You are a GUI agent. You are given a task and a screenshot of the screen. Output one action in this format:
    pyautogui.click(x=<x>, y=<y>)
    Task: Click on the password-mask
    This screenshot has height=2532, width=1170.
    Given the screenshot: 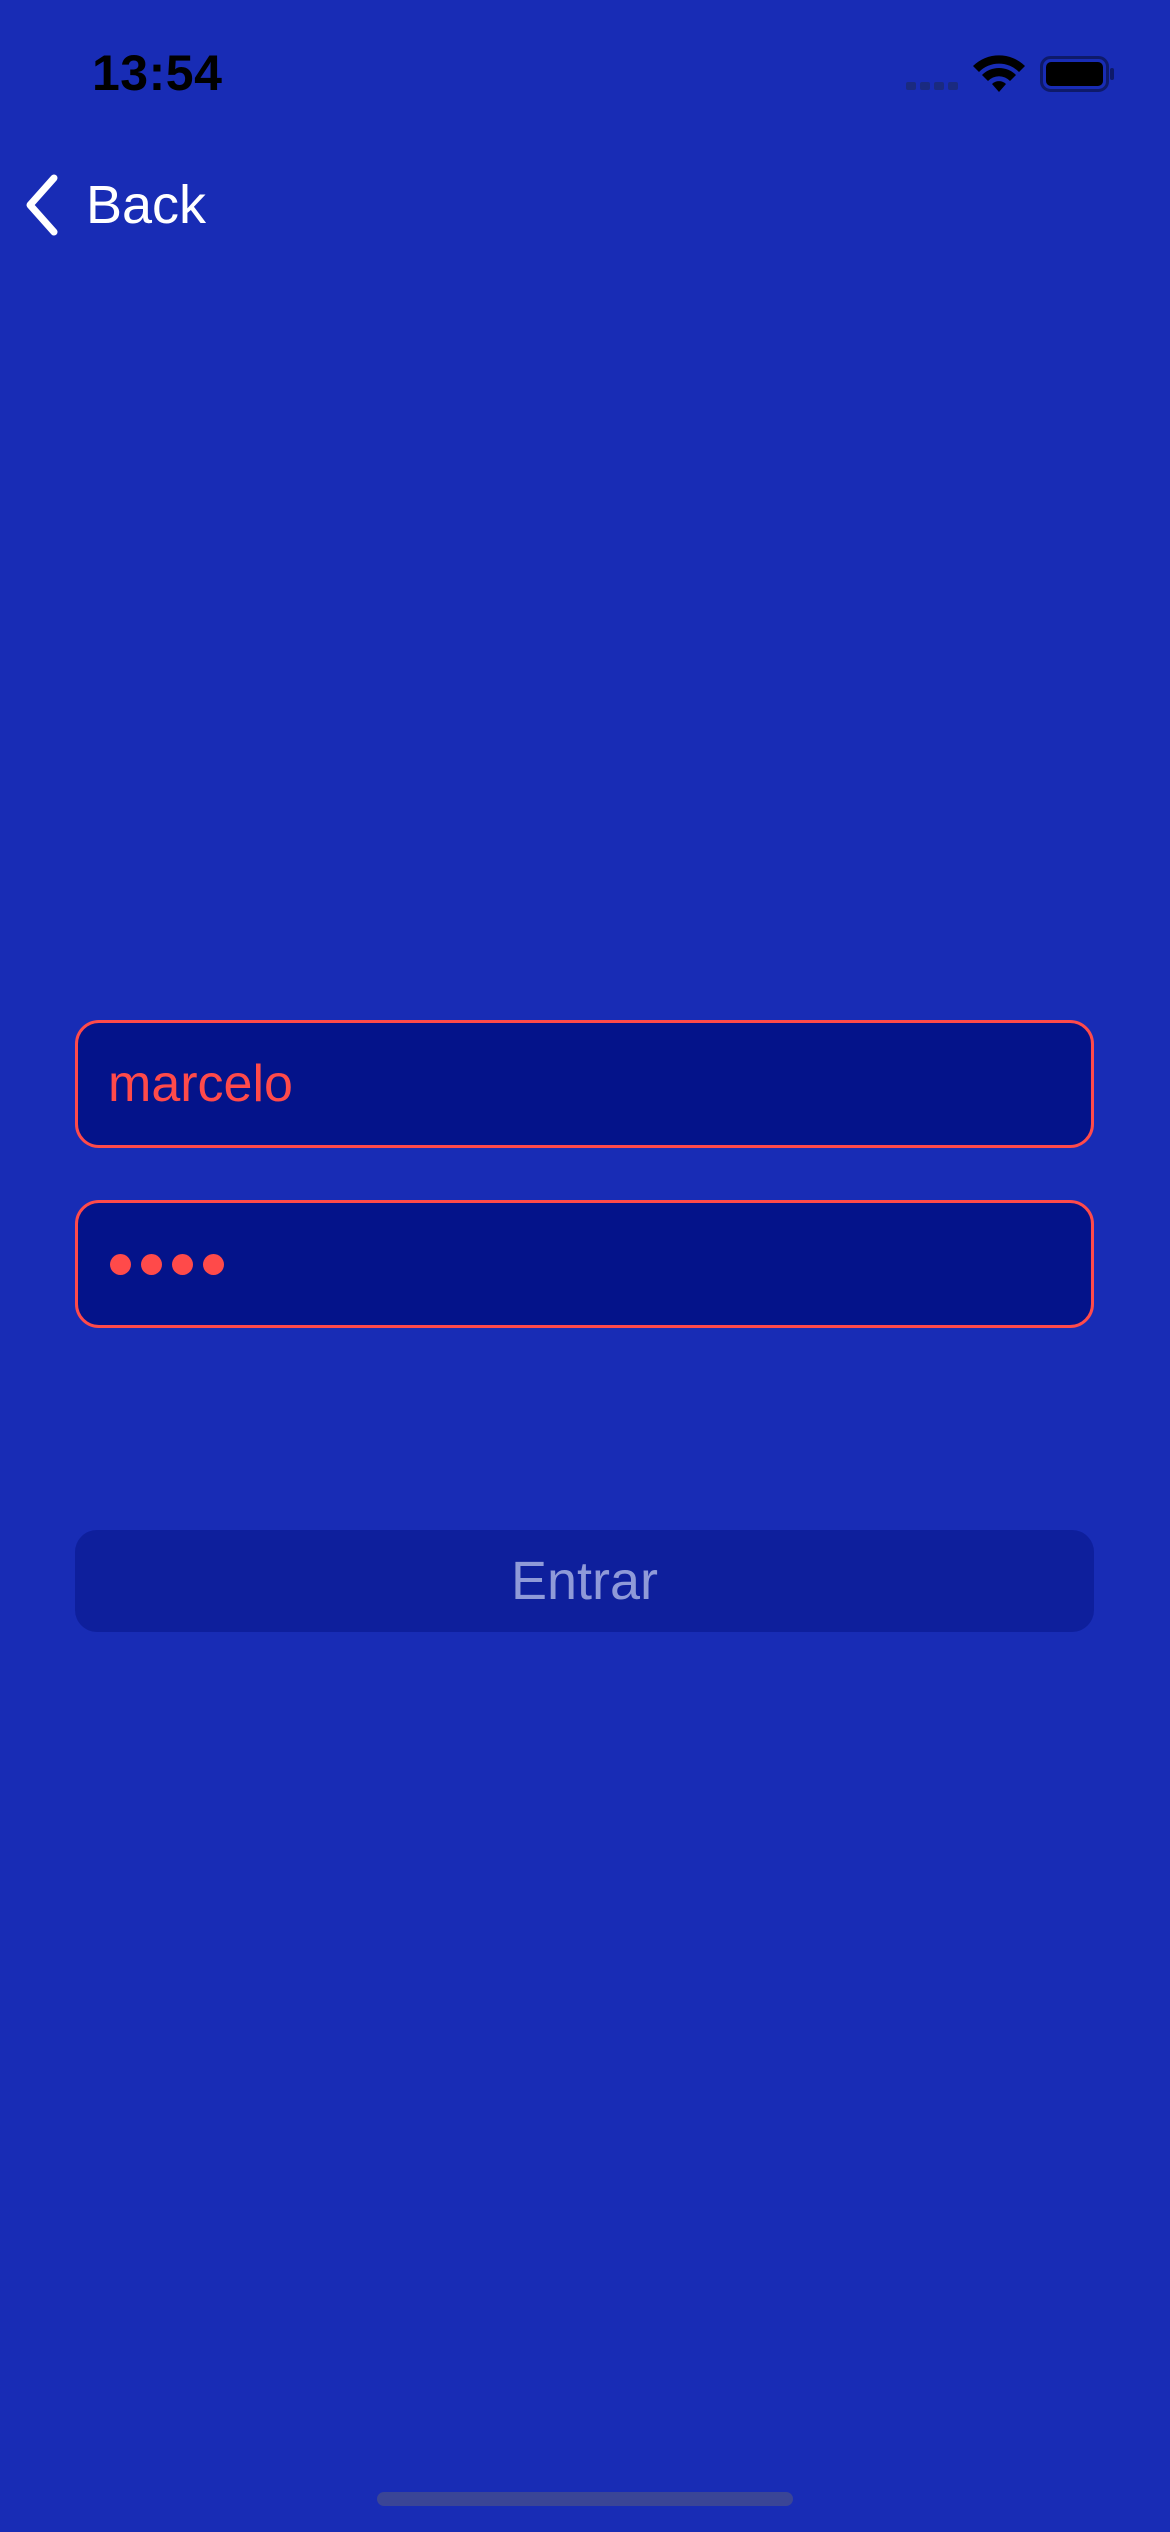 What is the action you would take?
    pyautogui.click(x=151, y=1264)
    